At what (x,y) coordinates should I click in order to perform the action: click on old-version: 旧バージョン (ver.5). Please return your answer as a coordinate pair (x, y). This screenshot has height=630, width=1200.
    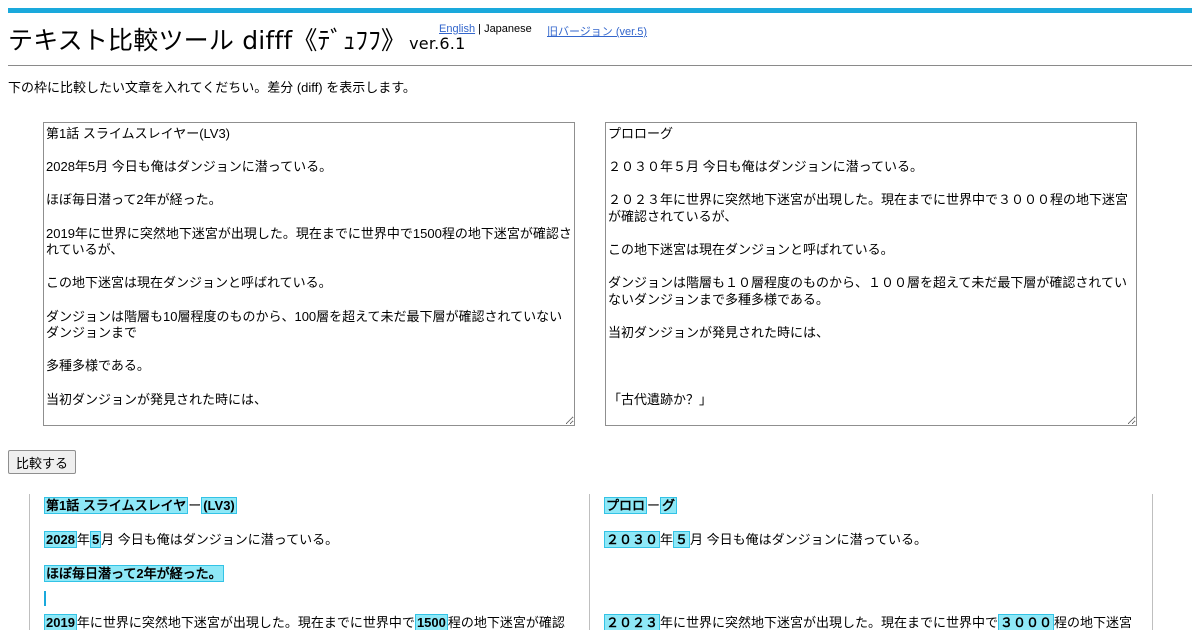
    Looking at the image, I should click on (597, 31).